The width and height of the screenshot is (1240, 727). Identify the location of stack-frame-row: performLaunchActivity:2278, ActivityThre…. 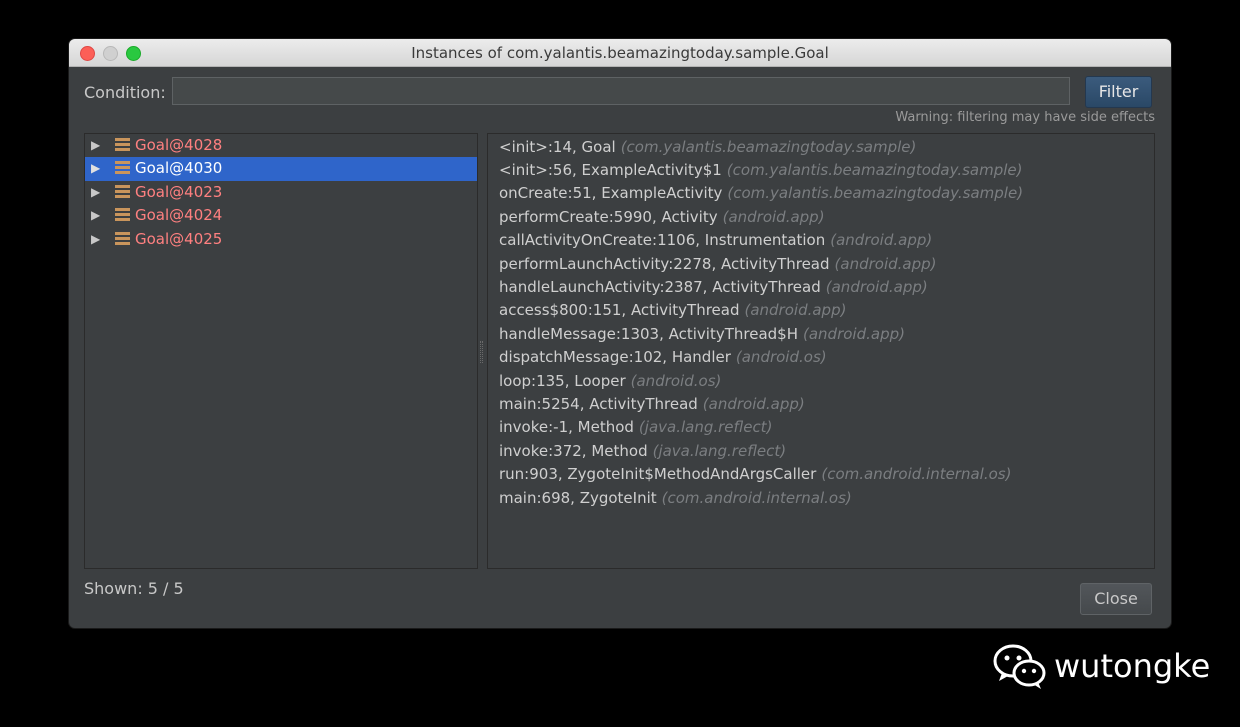
(821, 263).